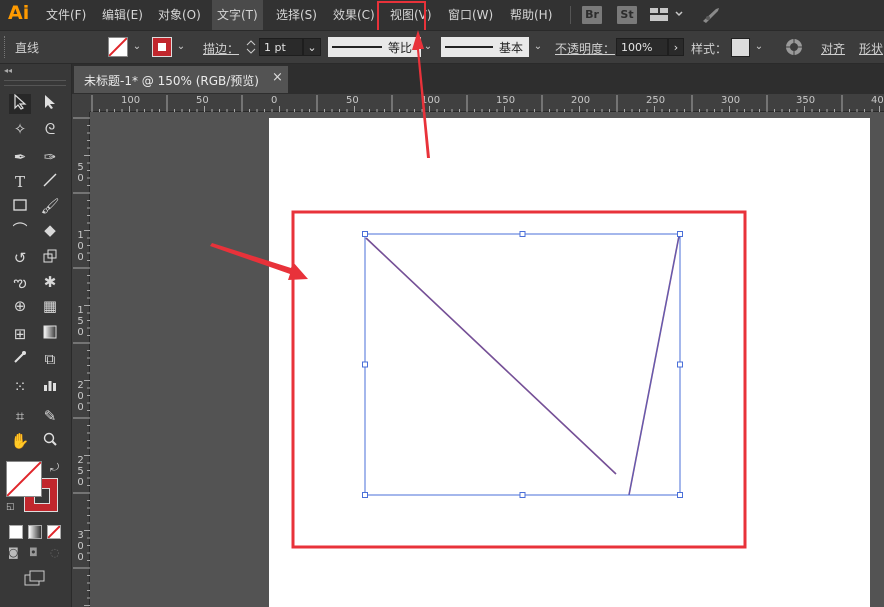  I want to click on ruler-label: 200, so click(581, 100).